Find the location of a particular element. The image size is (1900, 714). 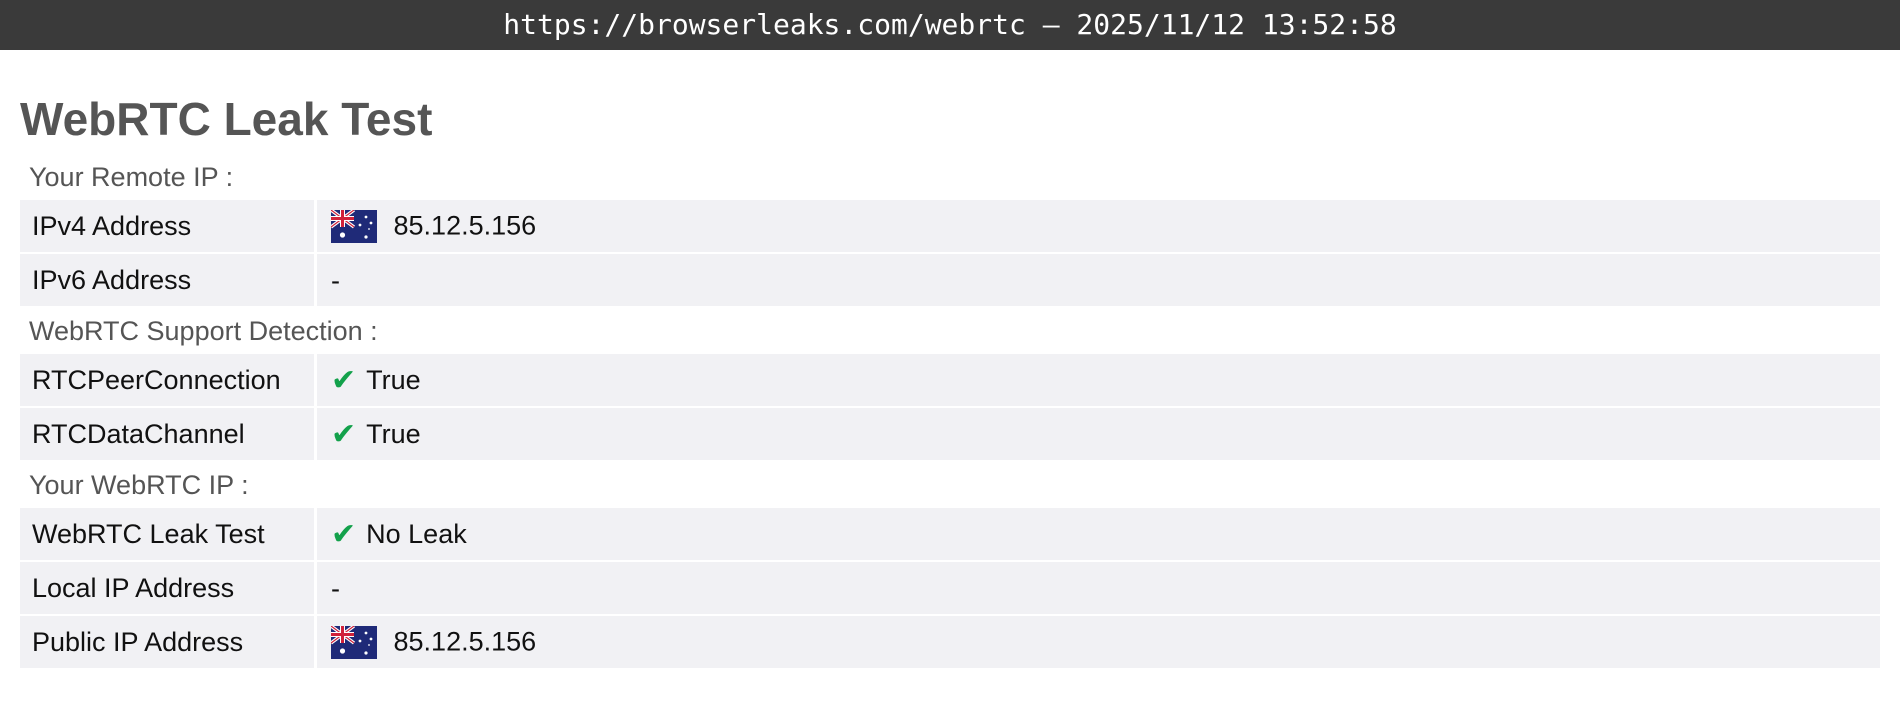

ipv4-address-value: 85.12.5.156 is located at coordinates (465, 225).